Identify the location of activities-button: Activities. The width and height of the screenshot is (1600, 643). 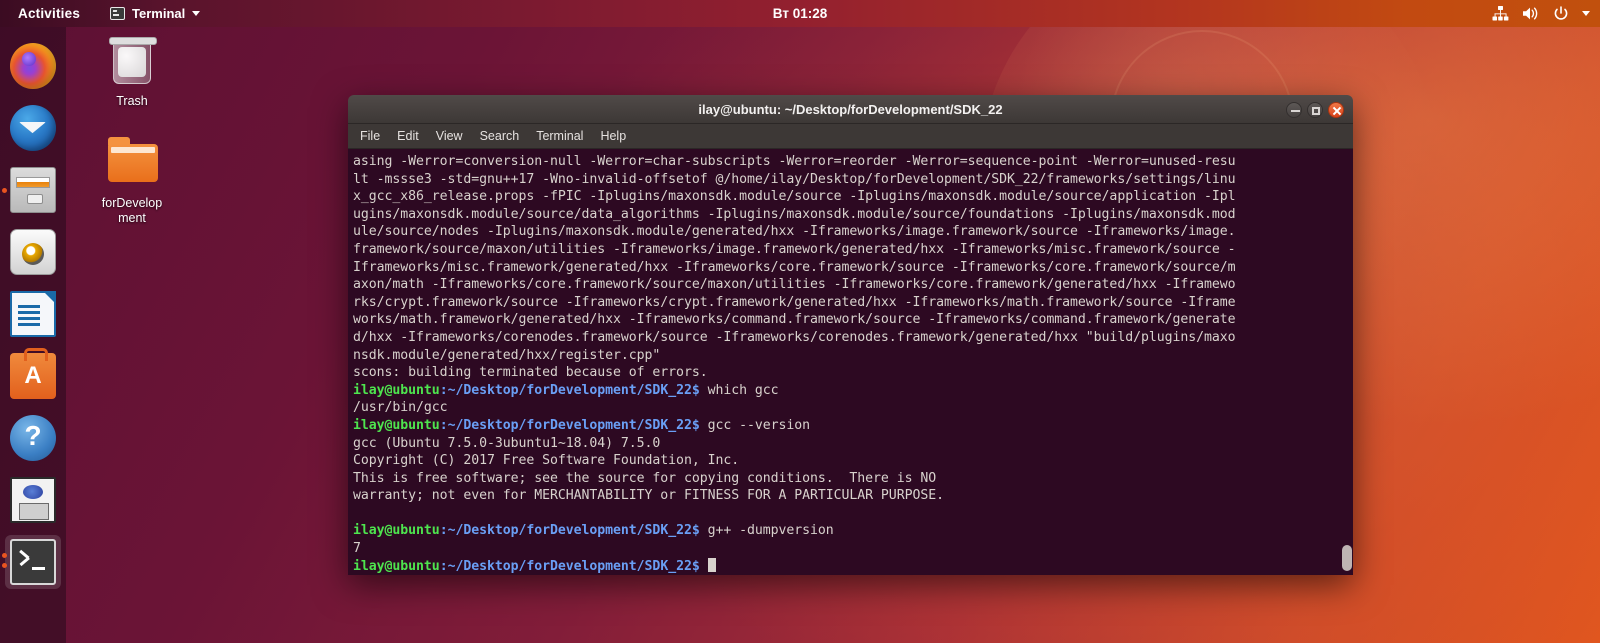
(49, 13).